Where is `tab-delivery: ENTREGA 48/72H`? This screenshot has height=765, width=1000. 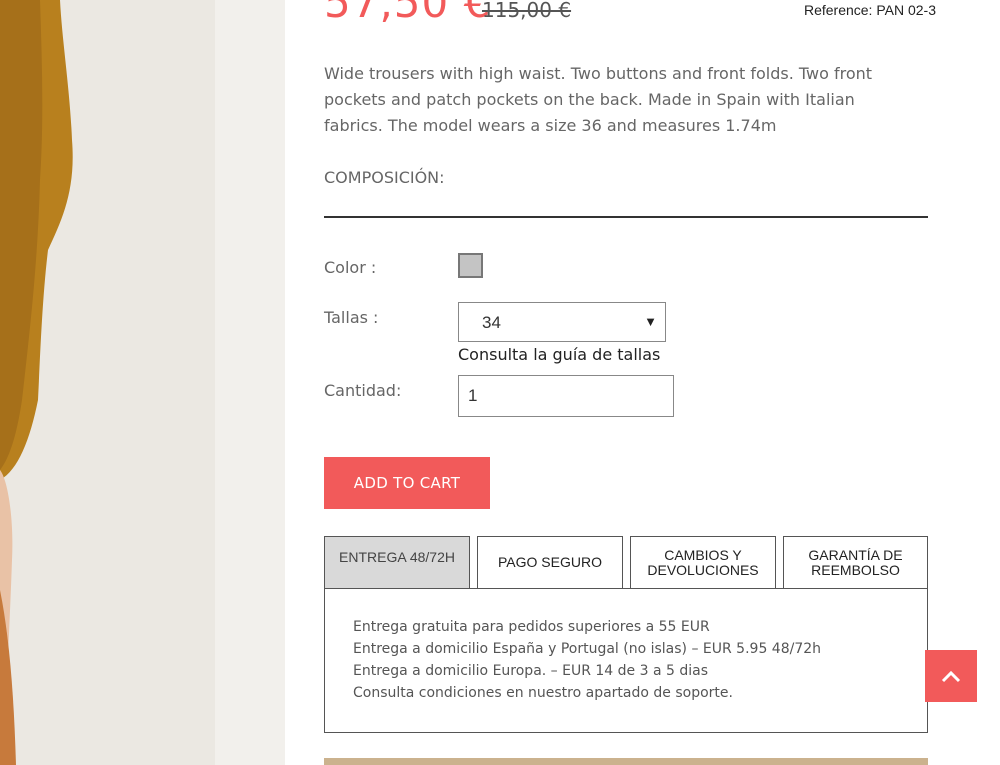 tab-delivery: ENTREGA 48/72H is located at coordinates (397, 562).